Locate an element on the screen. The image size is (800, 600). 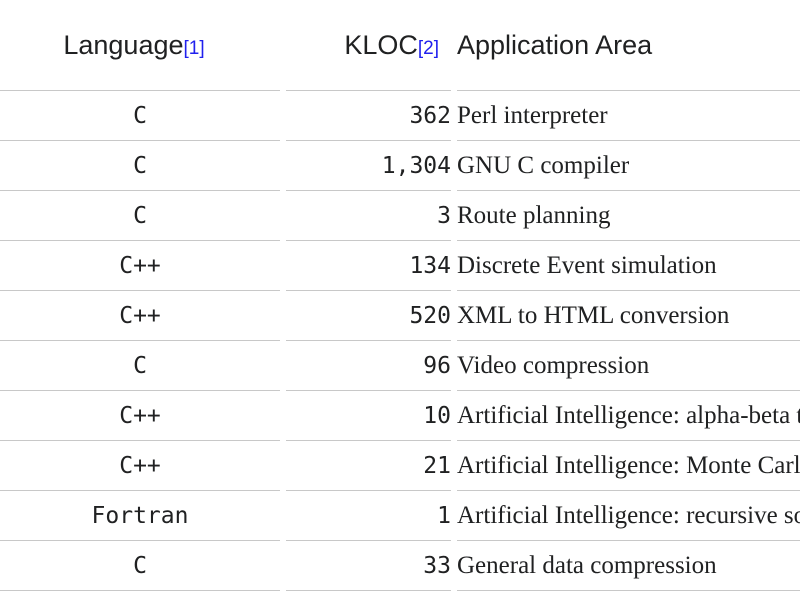
cell-application-area: Perl interpreter is located at coordinates (628, 116).